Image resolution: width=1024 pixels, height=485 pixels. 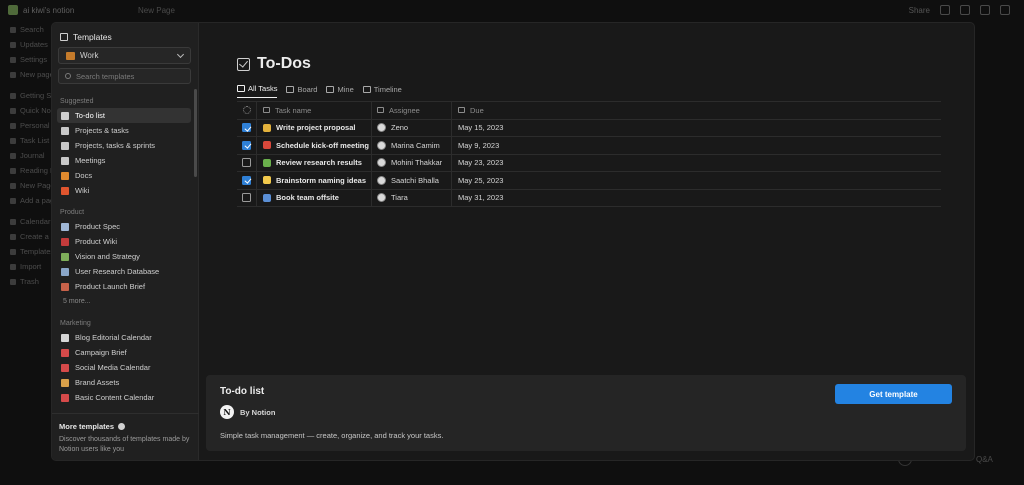 I want to click on mountain-icon, so click(x=65, y=256).